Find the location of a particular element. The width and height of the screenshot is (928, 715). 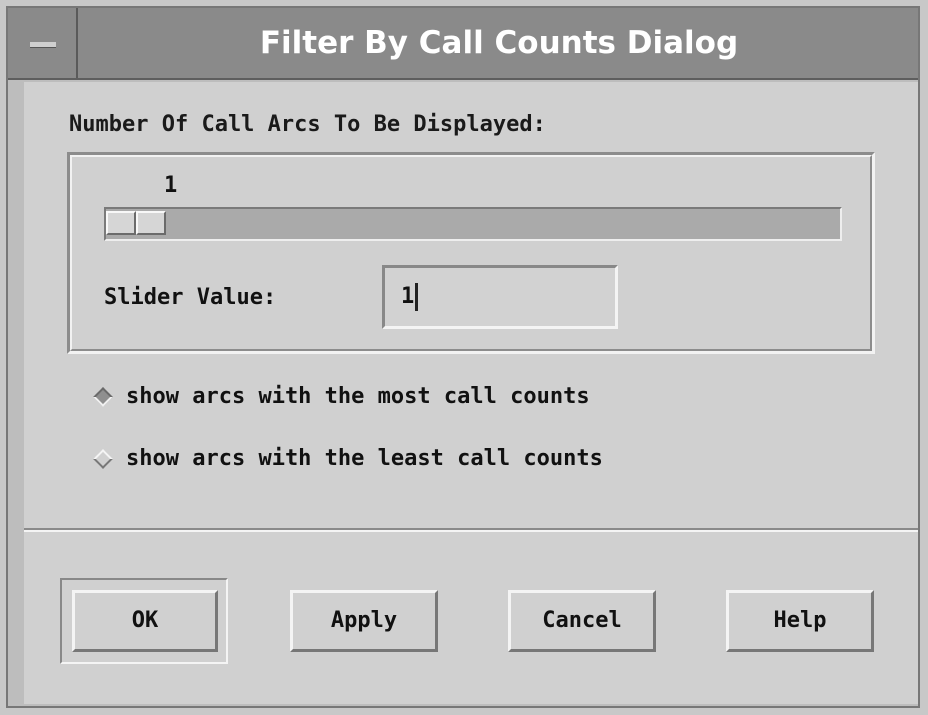

text-cursor is located at coordinates (417, 297).